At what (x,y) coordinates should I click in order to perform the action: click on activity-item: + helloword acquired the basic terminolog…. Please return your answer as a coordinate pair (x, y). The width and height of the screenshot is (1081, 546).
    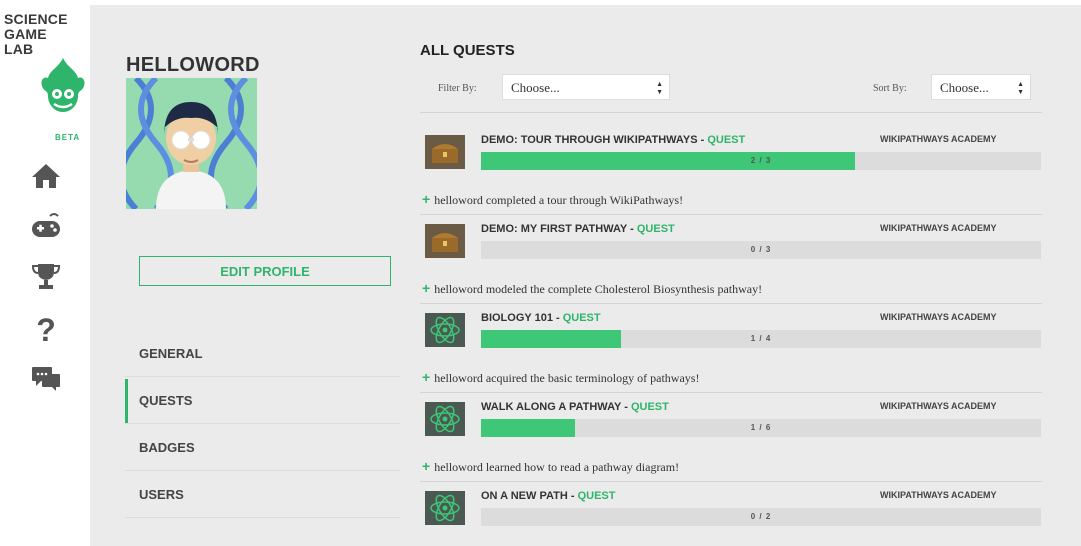
    Looking at the image, I should click on (560, 377).